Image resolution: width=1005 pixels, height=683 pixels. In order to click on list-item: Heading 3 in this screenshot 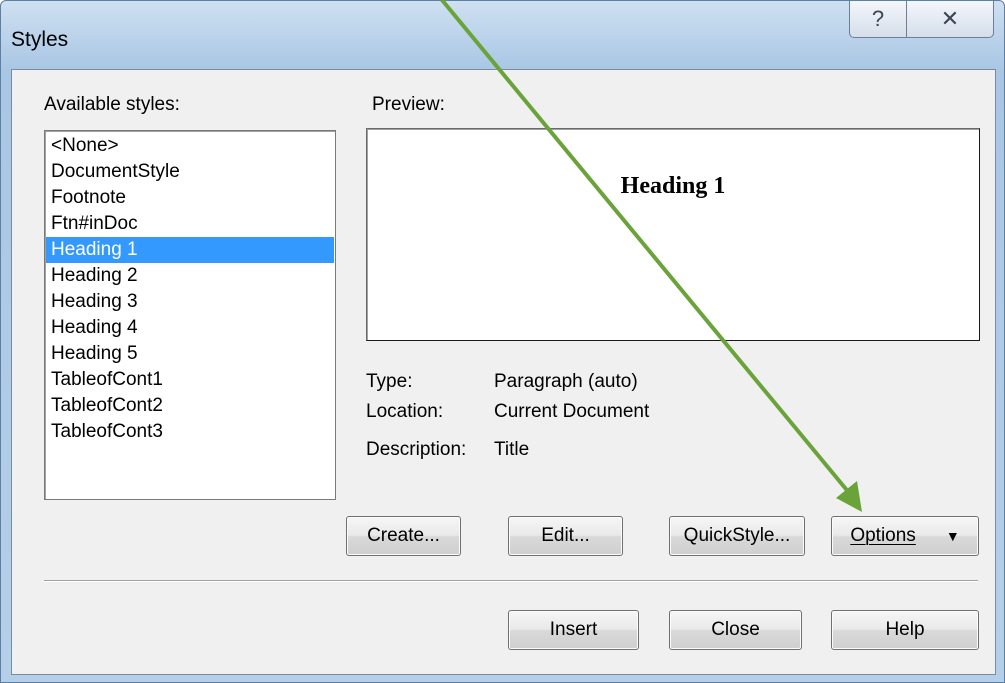, I will do `click(190, 302)`.